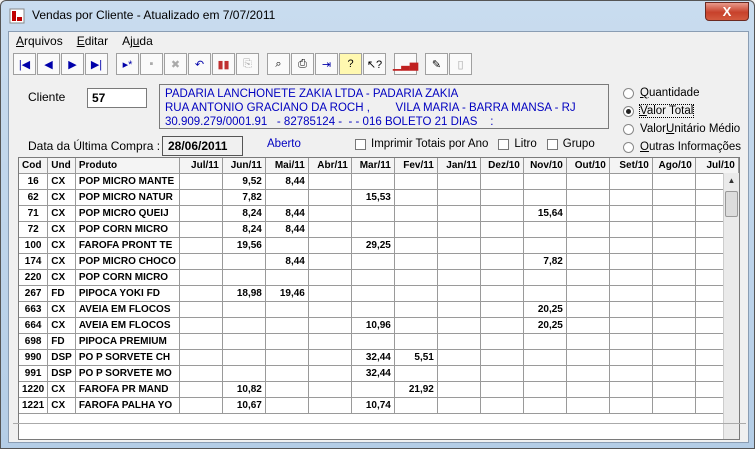 The image size is (755, 449). Describe the element at coordinates (502, 166) in the screenshot. I see `column-header: Dez/10` at that location.